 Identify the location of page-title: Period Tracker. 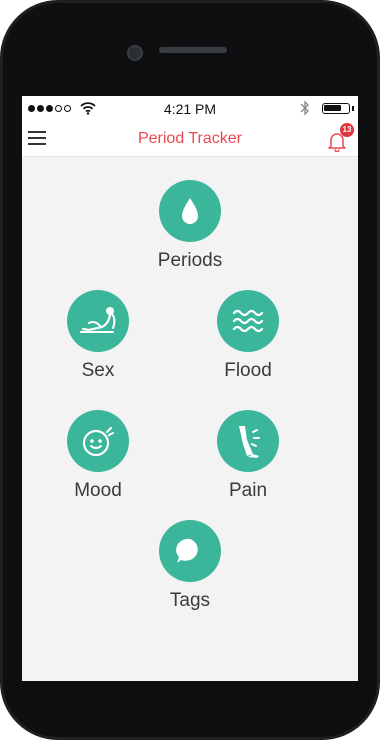
(190, 138).